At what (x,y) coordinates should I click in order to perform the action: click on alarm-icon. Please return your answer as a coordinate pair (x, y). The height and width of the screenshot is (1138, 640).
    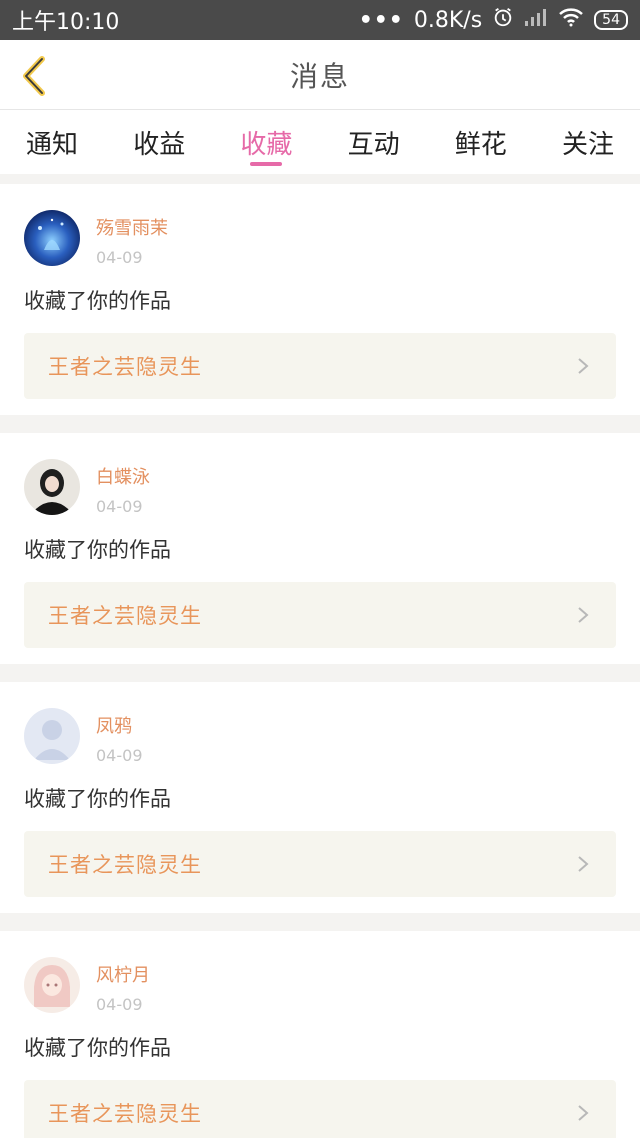
    Looking at the image, I should click on (503, 20).